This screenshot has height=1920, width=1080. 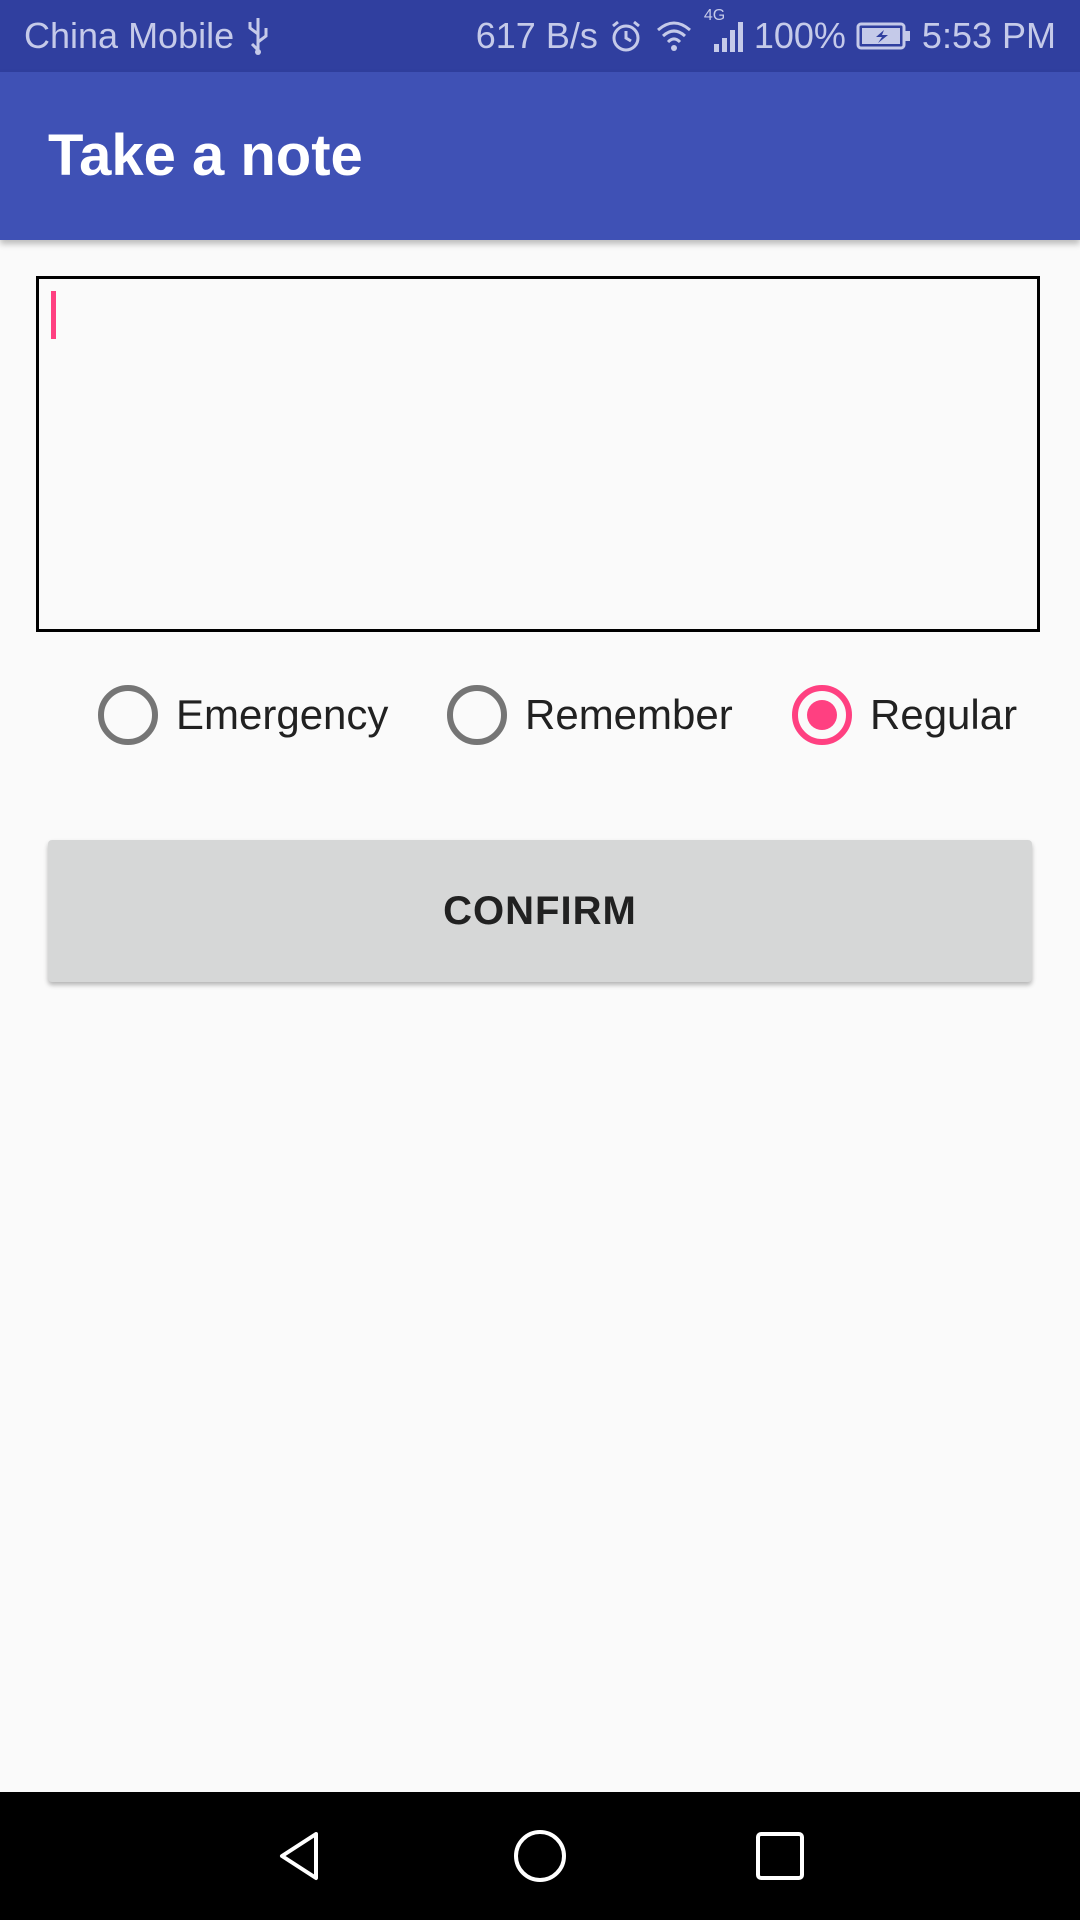 I want to click on confirm-button-label: CONFIRM, so click(x=540, y=910).